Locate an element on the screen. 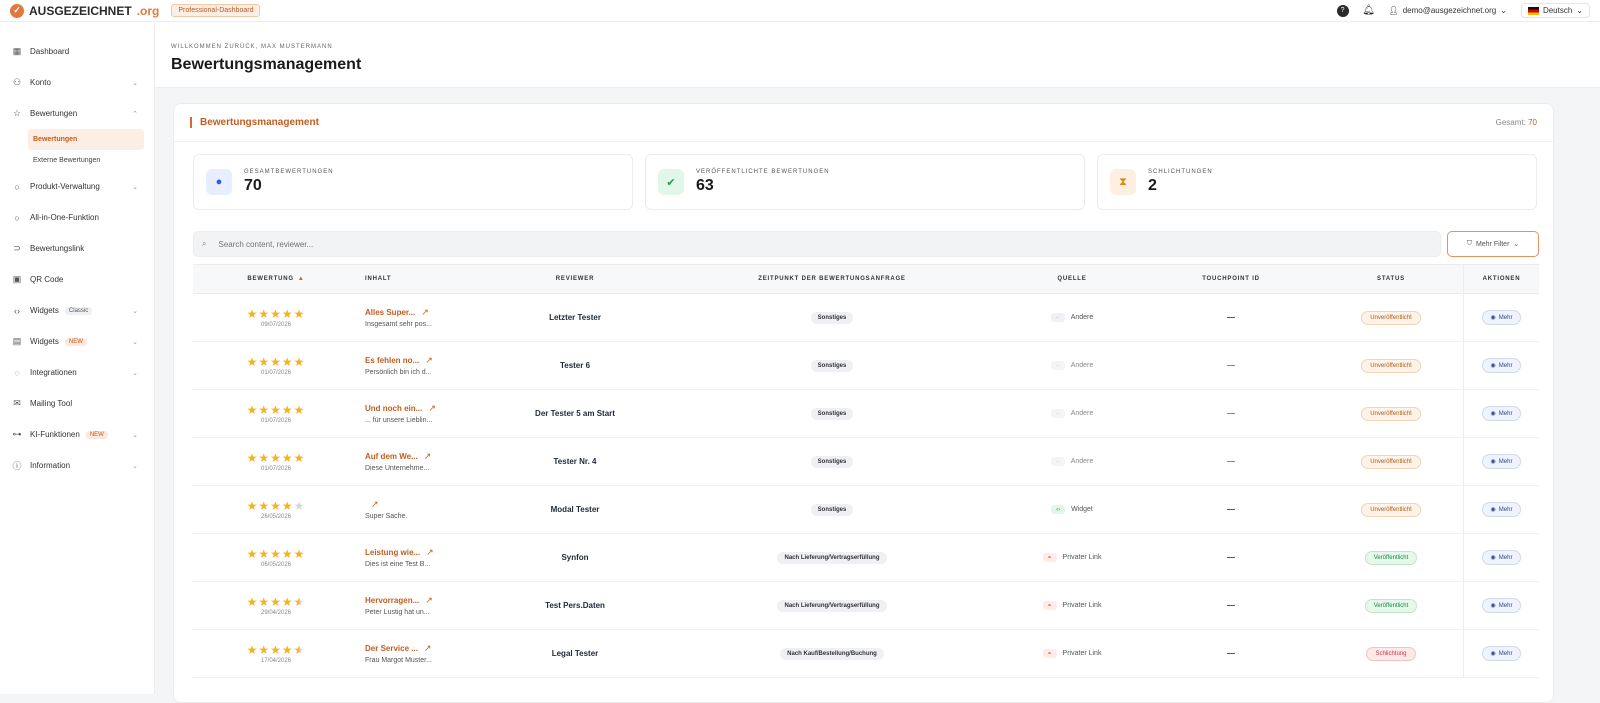  sidebar-item-integrationen: ◌ Integrationen ⌄ is located at coordinates (77, 372).